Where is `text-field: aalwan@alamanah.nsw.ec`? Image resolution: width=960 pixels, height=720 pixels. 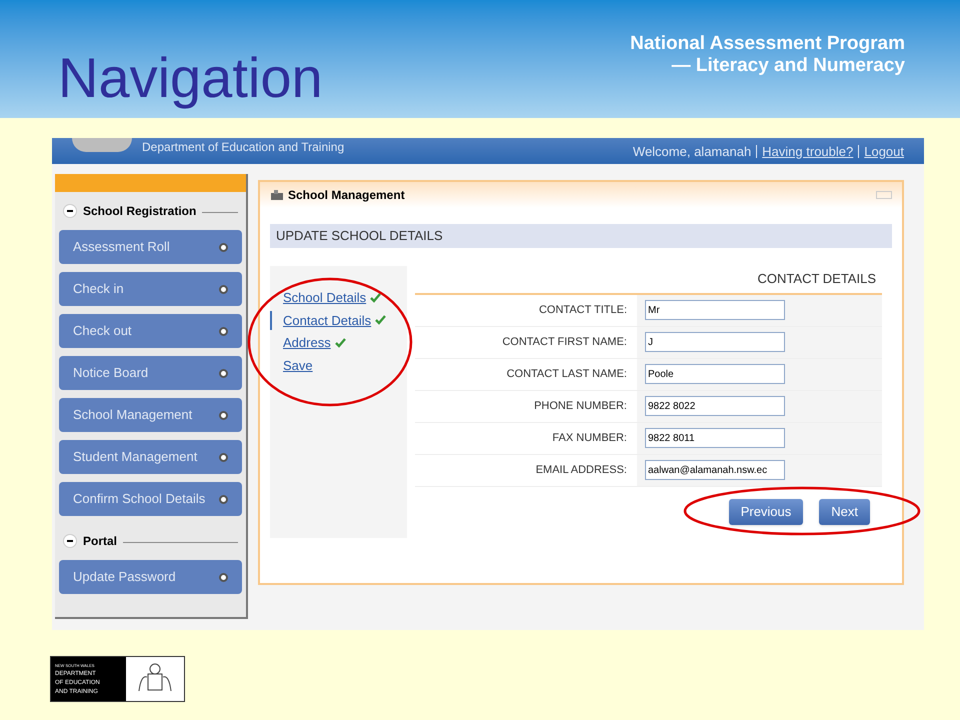
text-field: aalwan@alamanah.nsw.ec is located at coordinates (715, 470).